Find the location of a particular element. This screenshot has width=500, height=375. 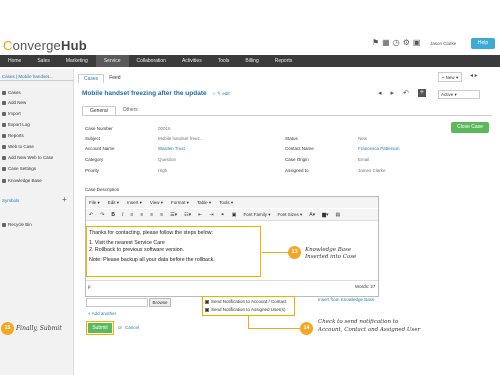

sidebar-item-import: Import is located at coordinates (11, 113).